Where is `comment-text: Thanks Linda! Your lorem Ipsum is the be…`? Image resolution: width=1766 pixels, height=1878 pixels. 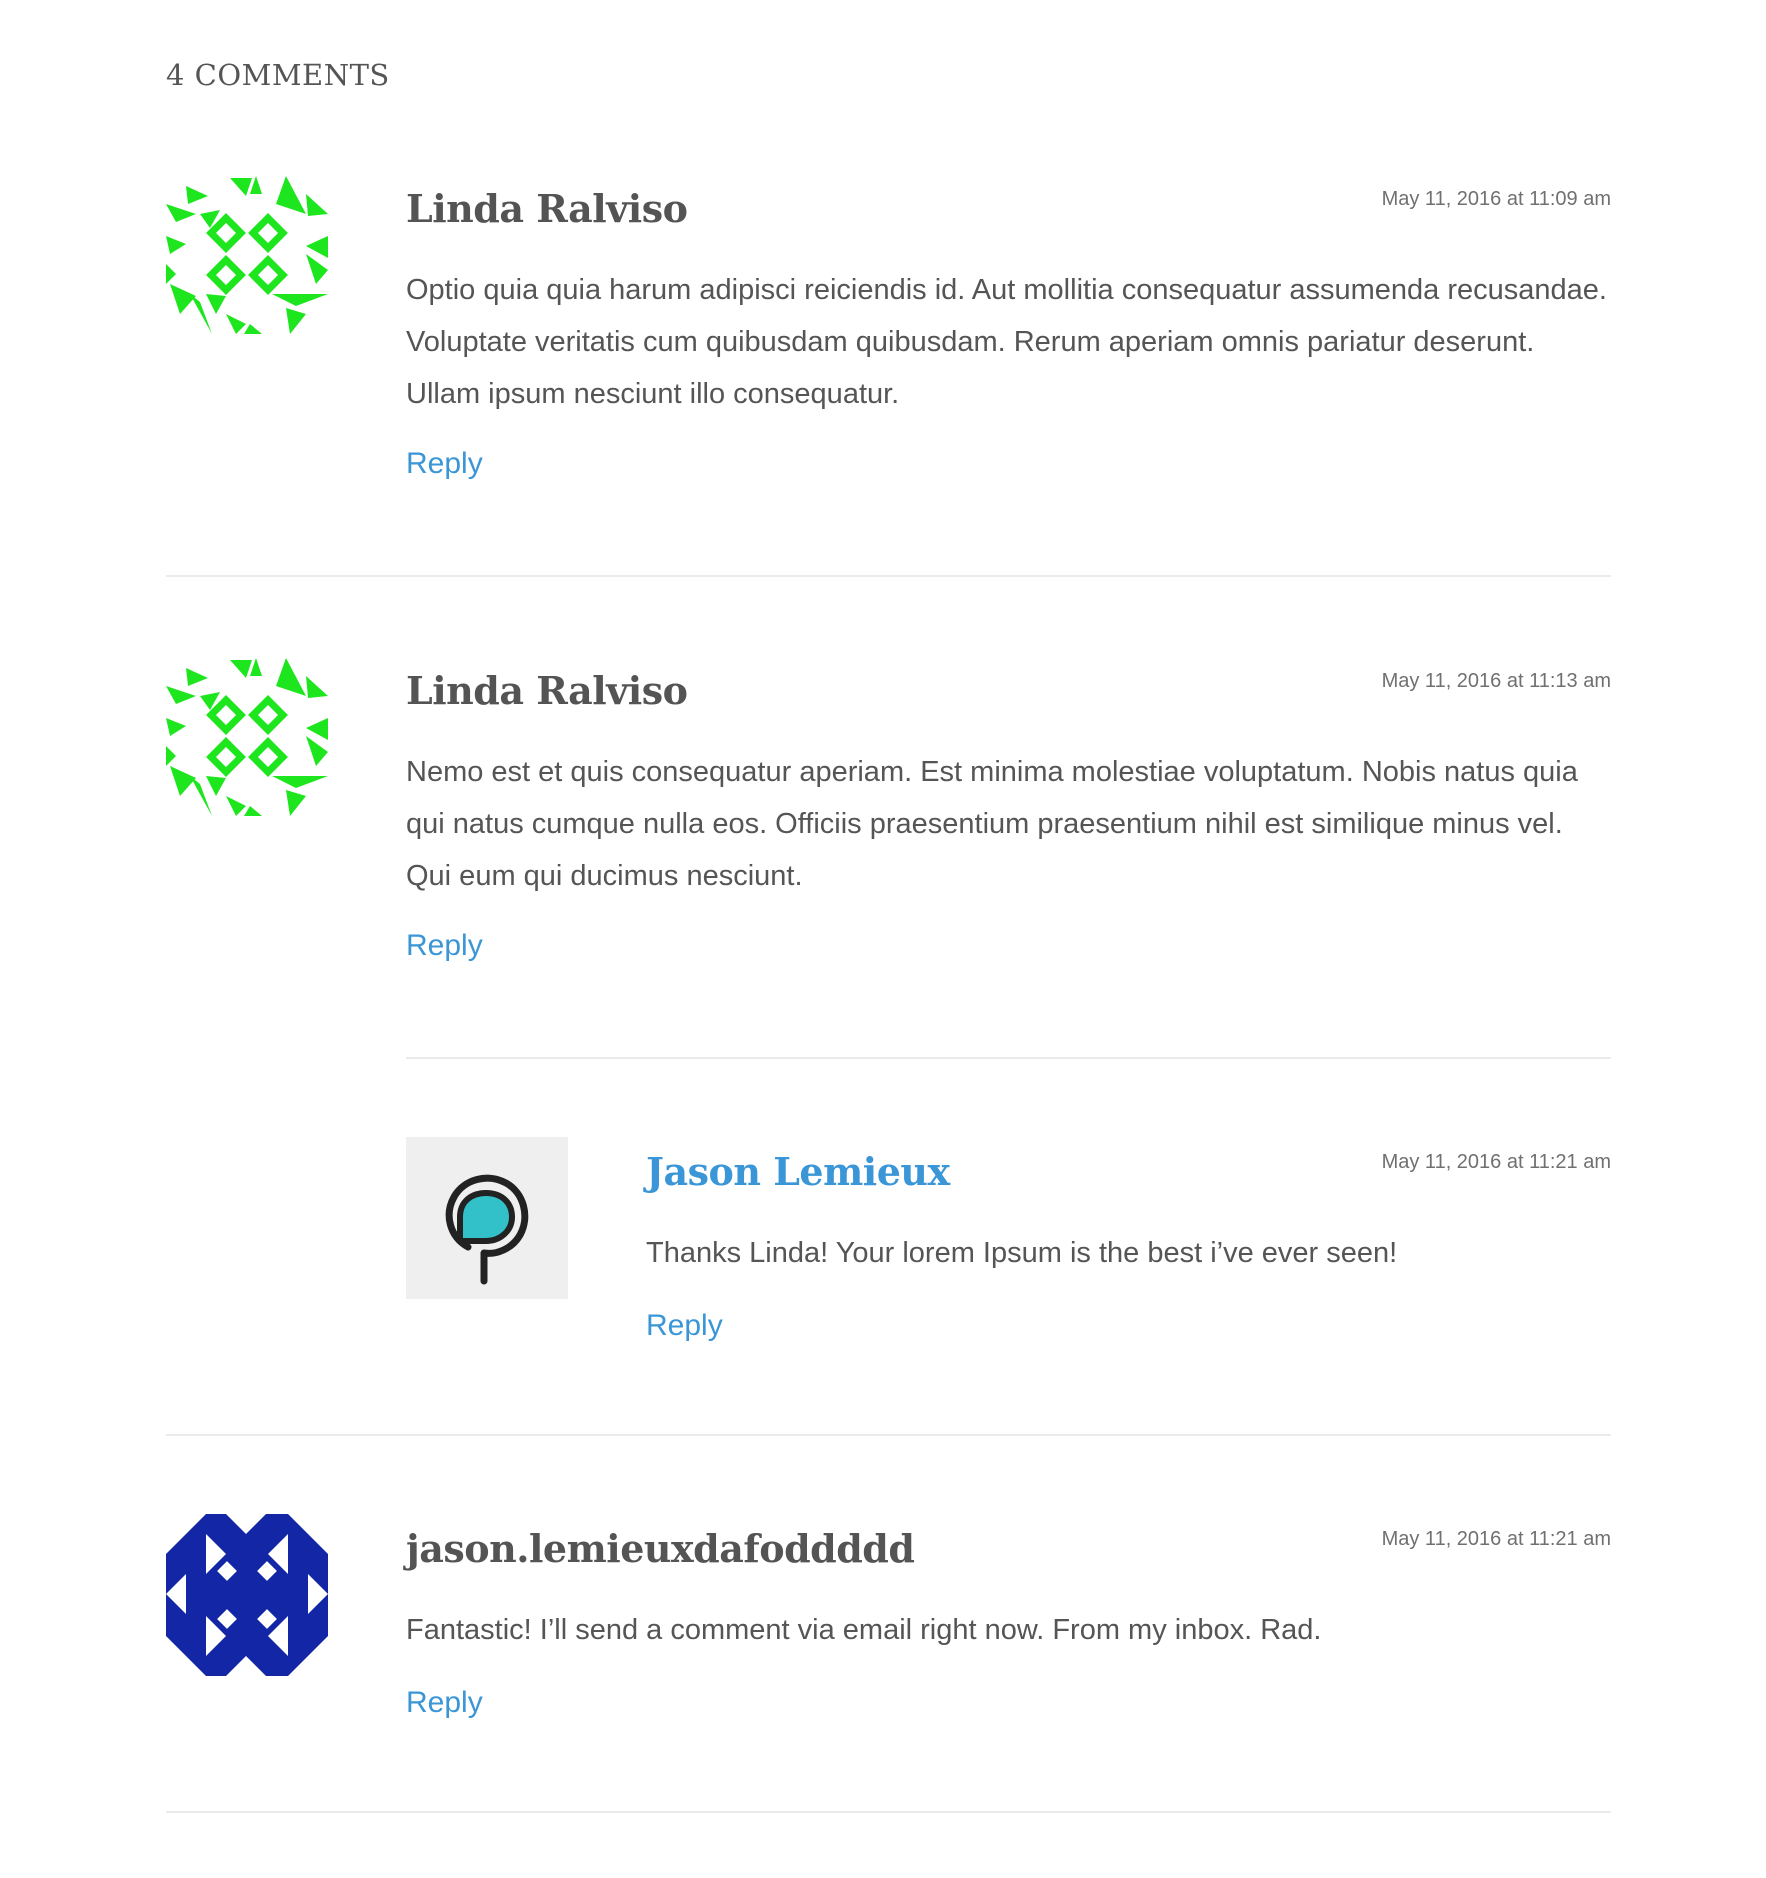
comment-text: Thanks Linda! Your lorem Ipsum is the be… is located at coordinates (1022, 1253).